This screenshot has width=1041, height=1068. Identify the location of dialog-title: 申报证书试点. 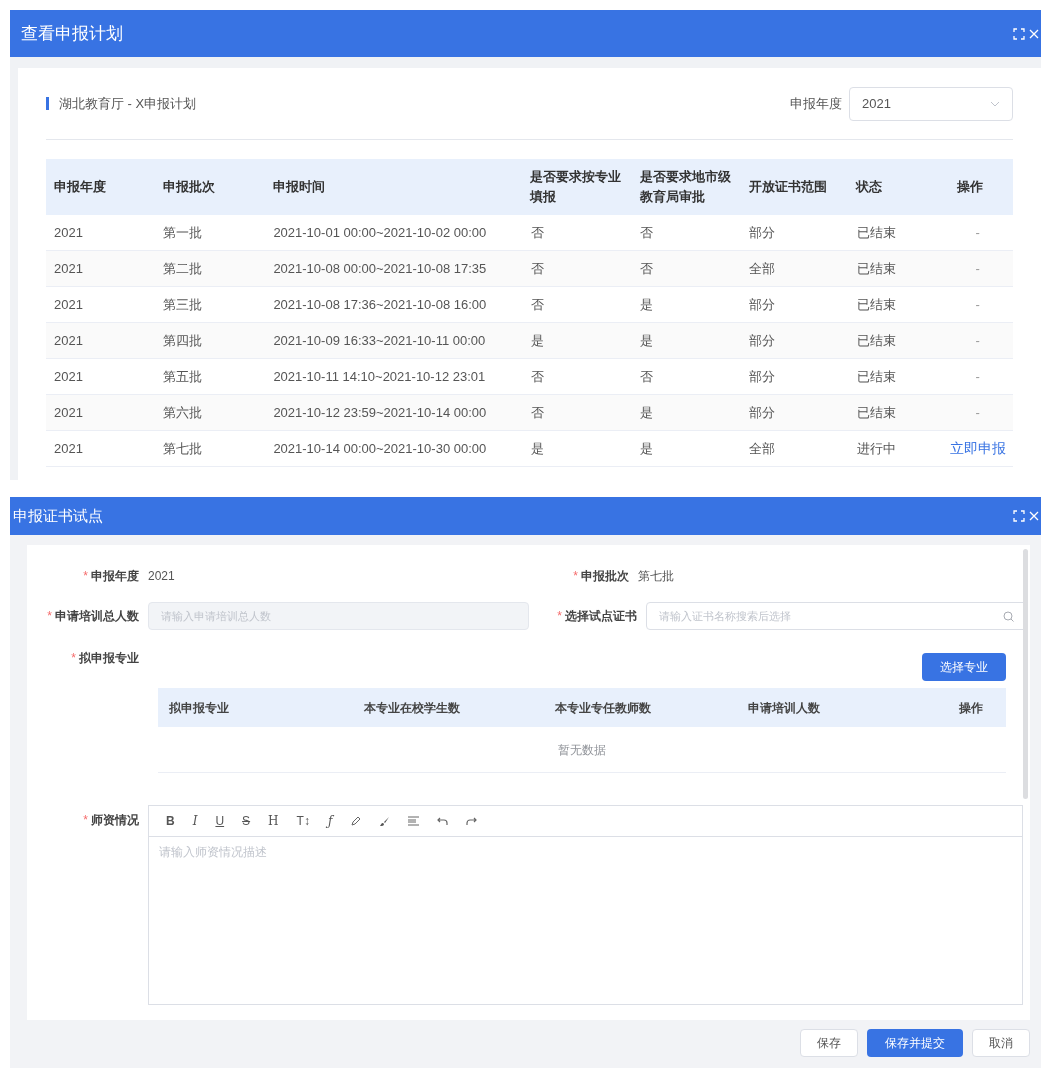
(58, 515).